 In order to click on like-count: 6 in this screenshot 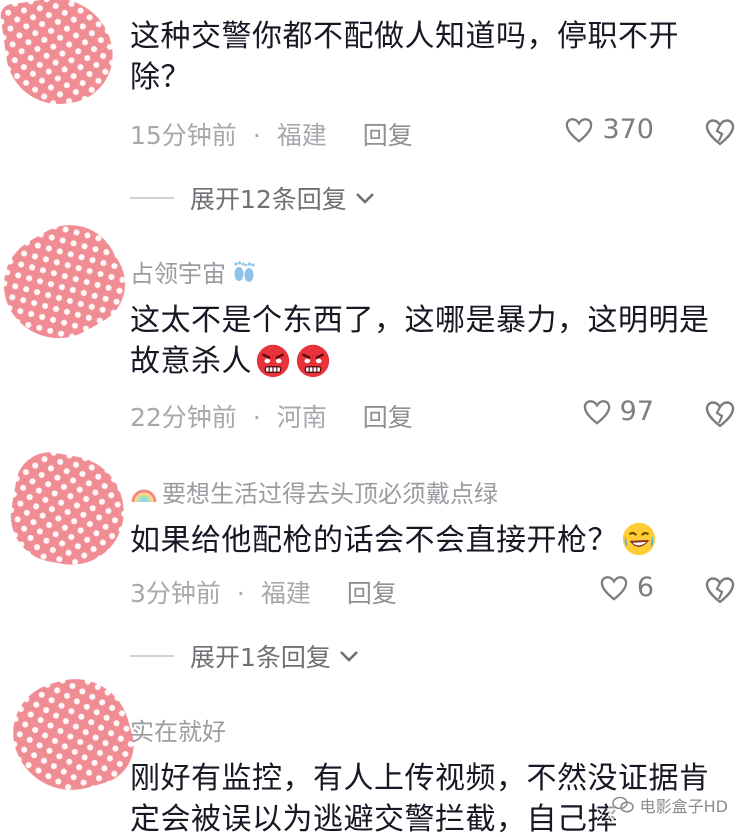, I will do `click(645, 587)`.